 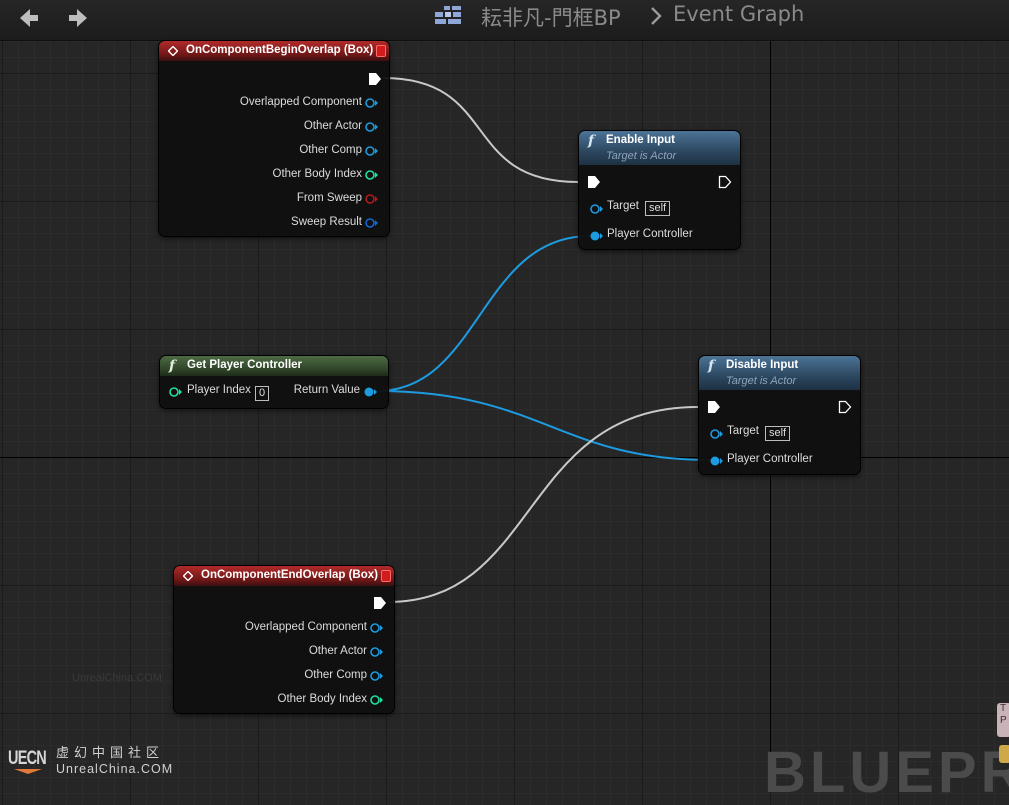 What do you see at coordinates (738, 14) in the screenshot?
I see `breadcrumb-graph: Event Graph` at bounding box center [738, 14].